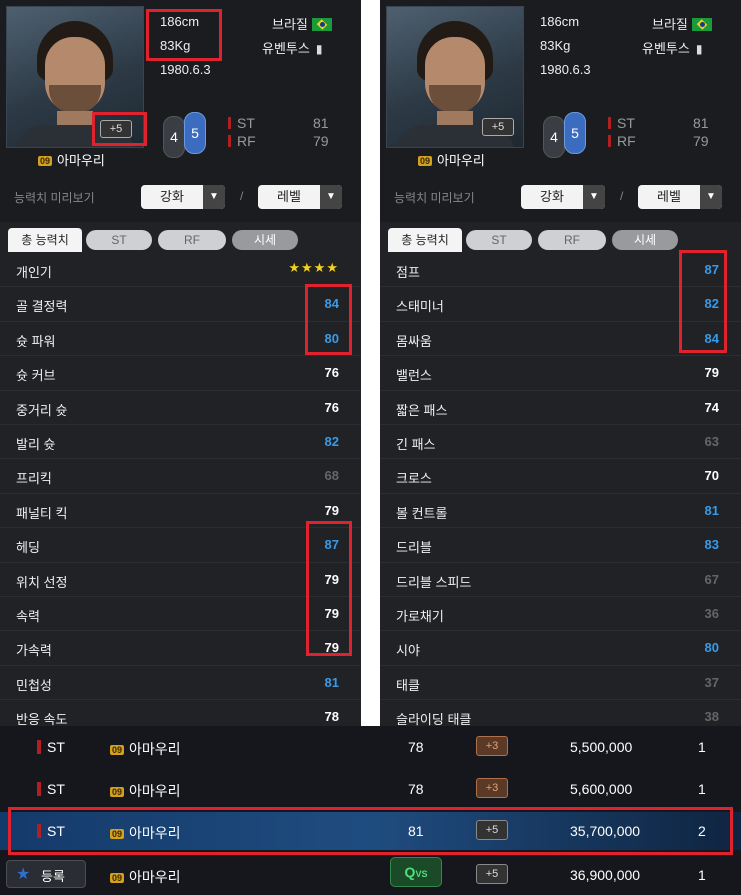  Describe the element at coordinates (370, 874) in the screenshot. I see `market-register-row: ★ 등록 09 아마우리 QVS +5 36,900,000 1` at that location.